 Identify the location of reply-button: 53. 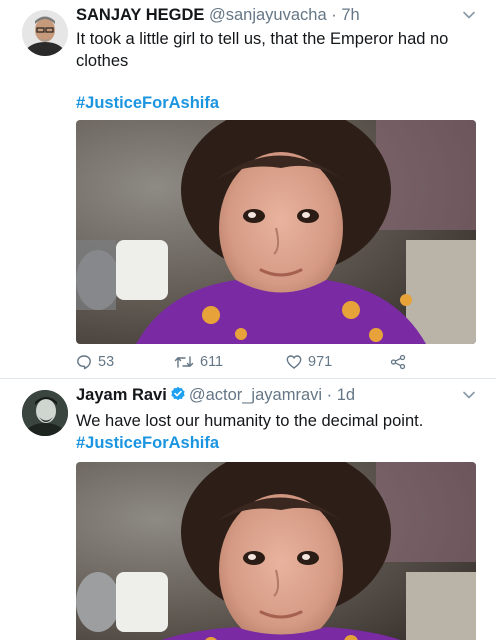
(95, 362).